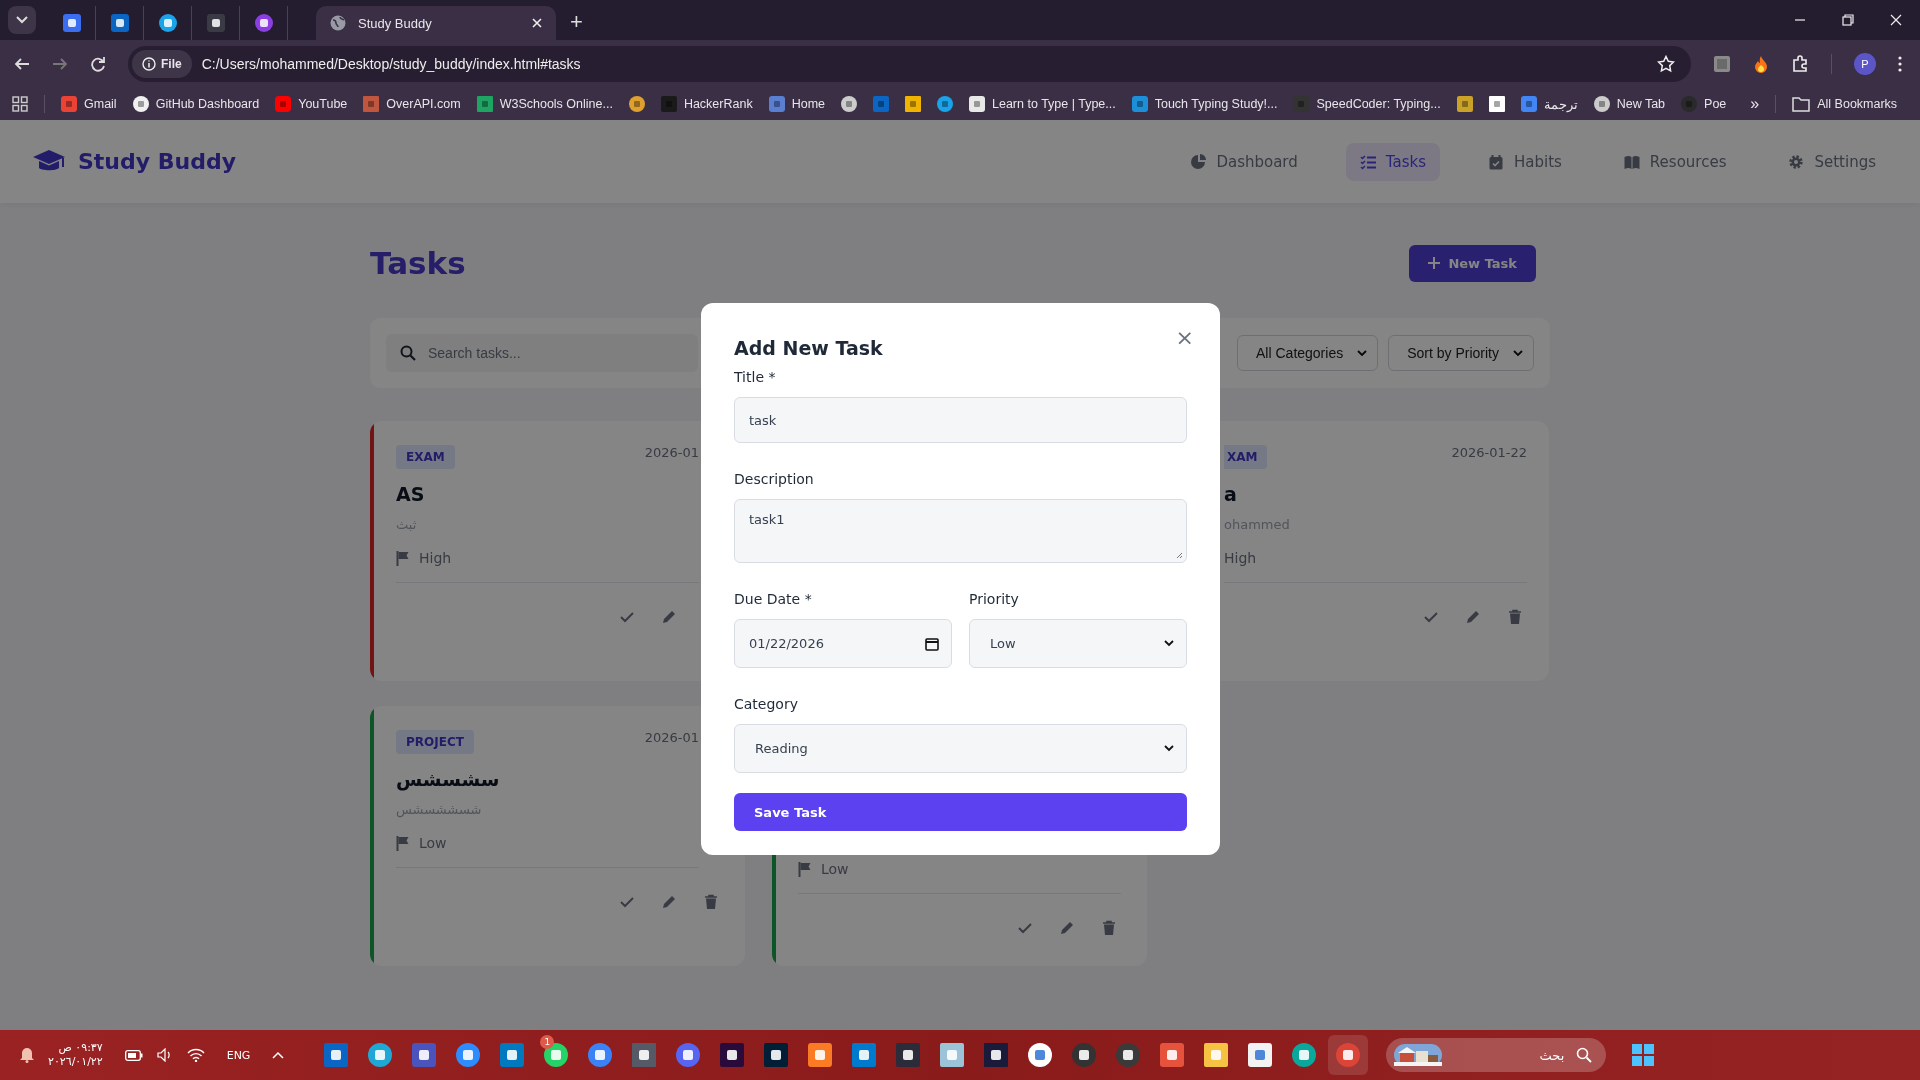  I want to click on star-icon, so click(1666, 64).